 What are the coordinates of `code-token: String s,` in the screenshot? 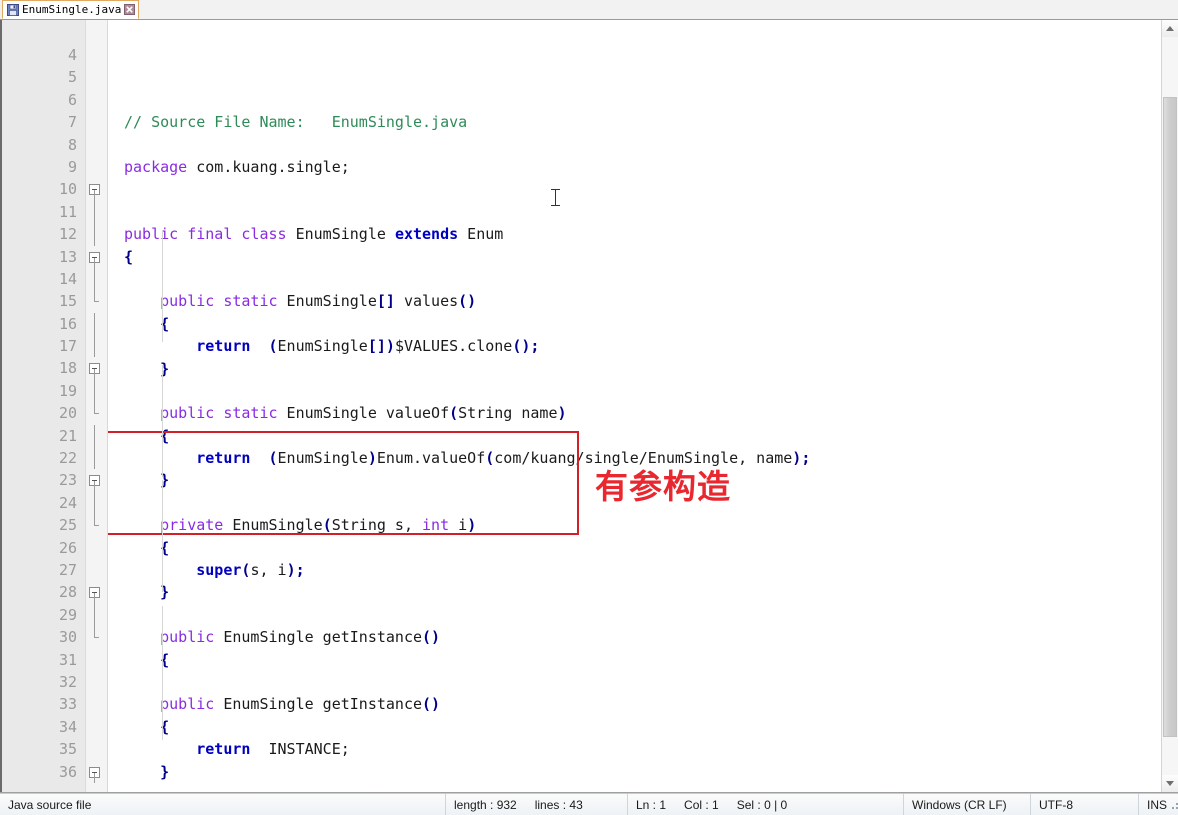 It's located at (377, 525).